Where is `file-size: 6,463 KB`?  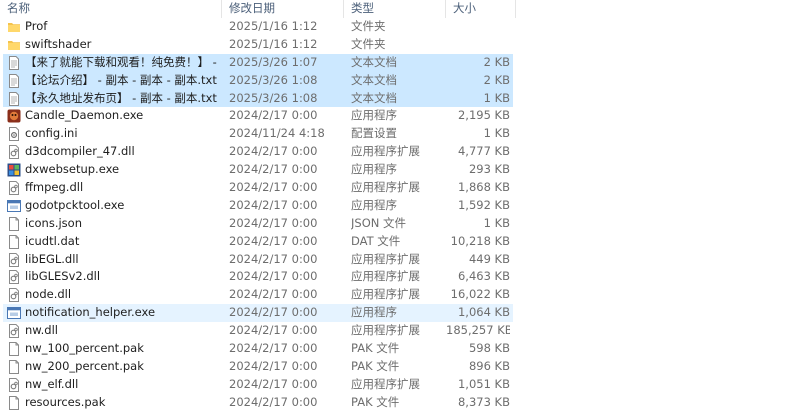 file-size: 6,463 KB is located at coordinates (483, 276).